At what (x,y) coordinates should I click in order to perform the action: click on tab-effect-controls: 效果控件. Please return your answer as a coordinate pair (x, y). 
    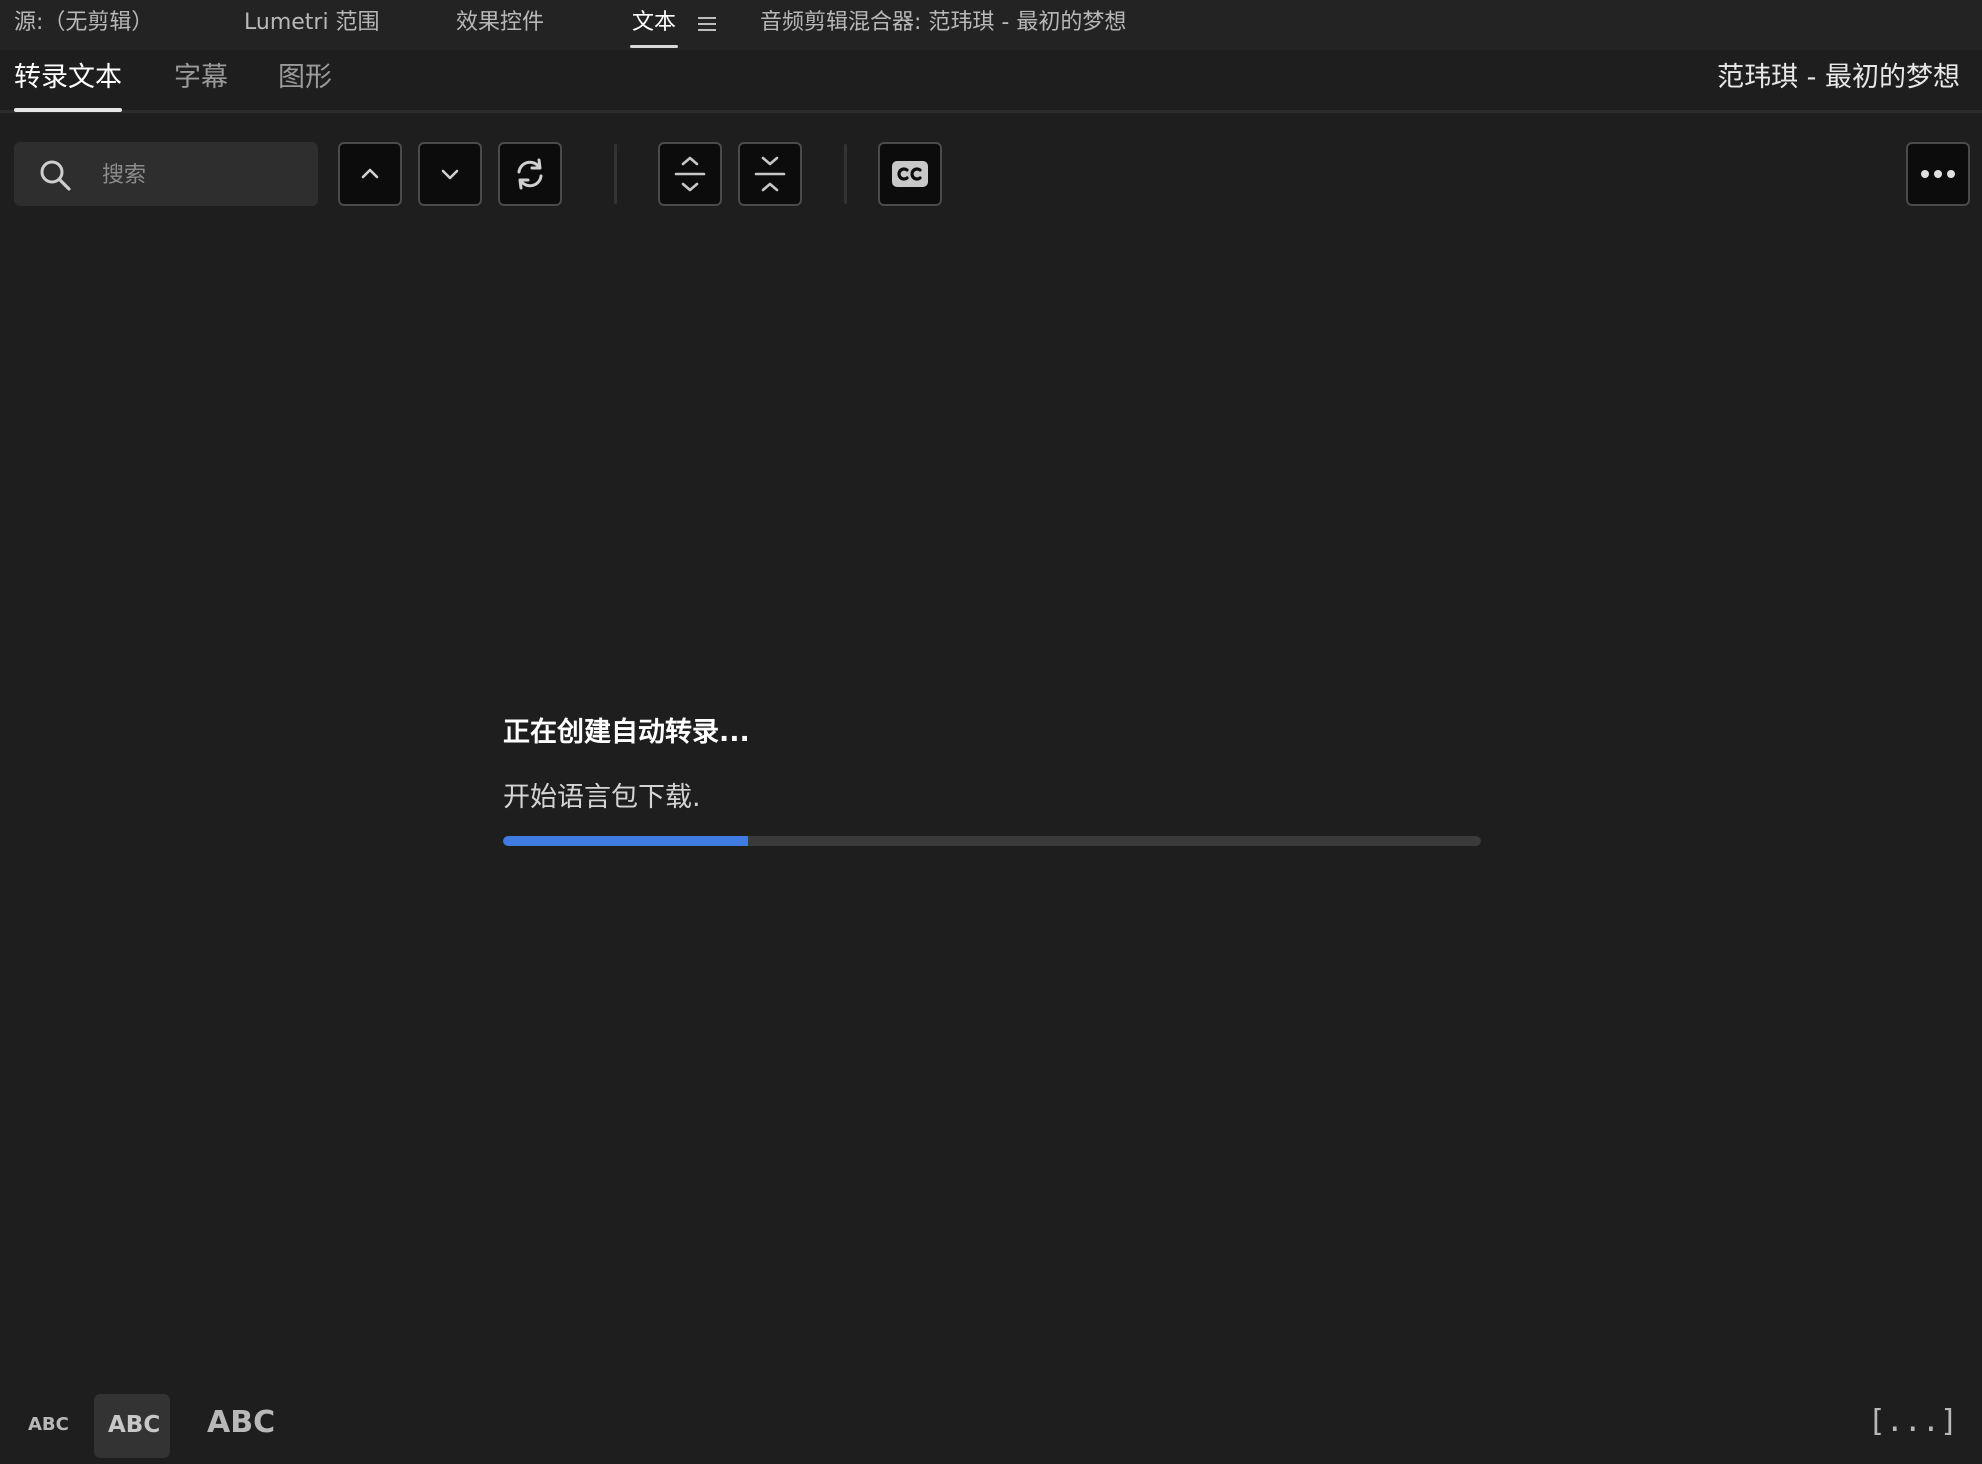
    Looking at the image, I should click on (500, 25).